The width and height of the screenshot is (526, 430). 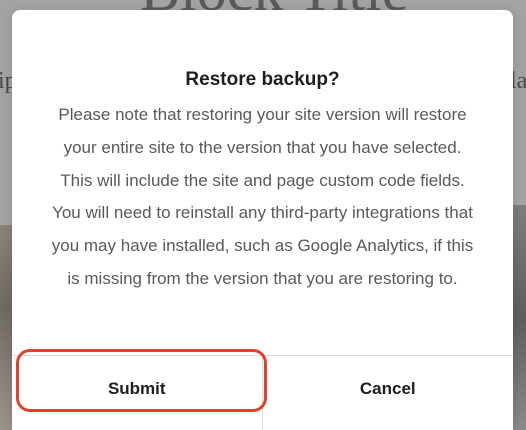 What do you see at coordinates (388, 393) in the screenshot?
I see `cancel-button: Cancel` at bounding box center [388, 393].